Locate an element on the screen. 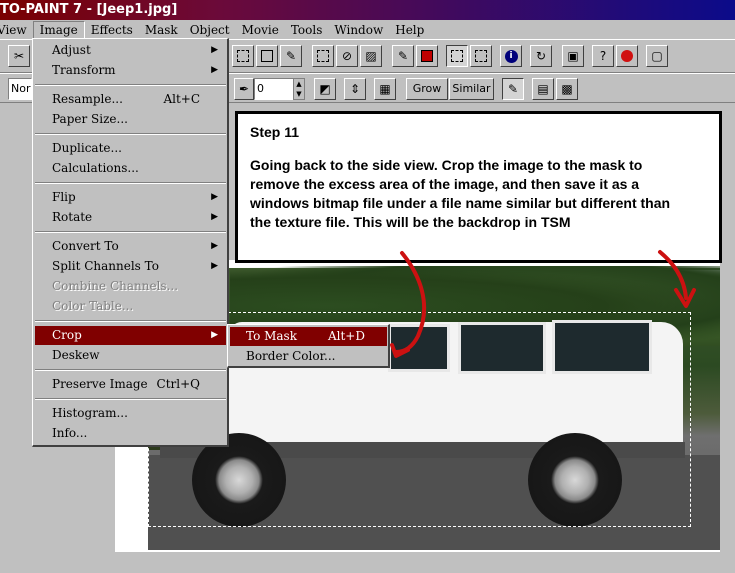 This screenshot has height=573, width=735. dither-icon: ▦ is located at coordinates (385, 89).